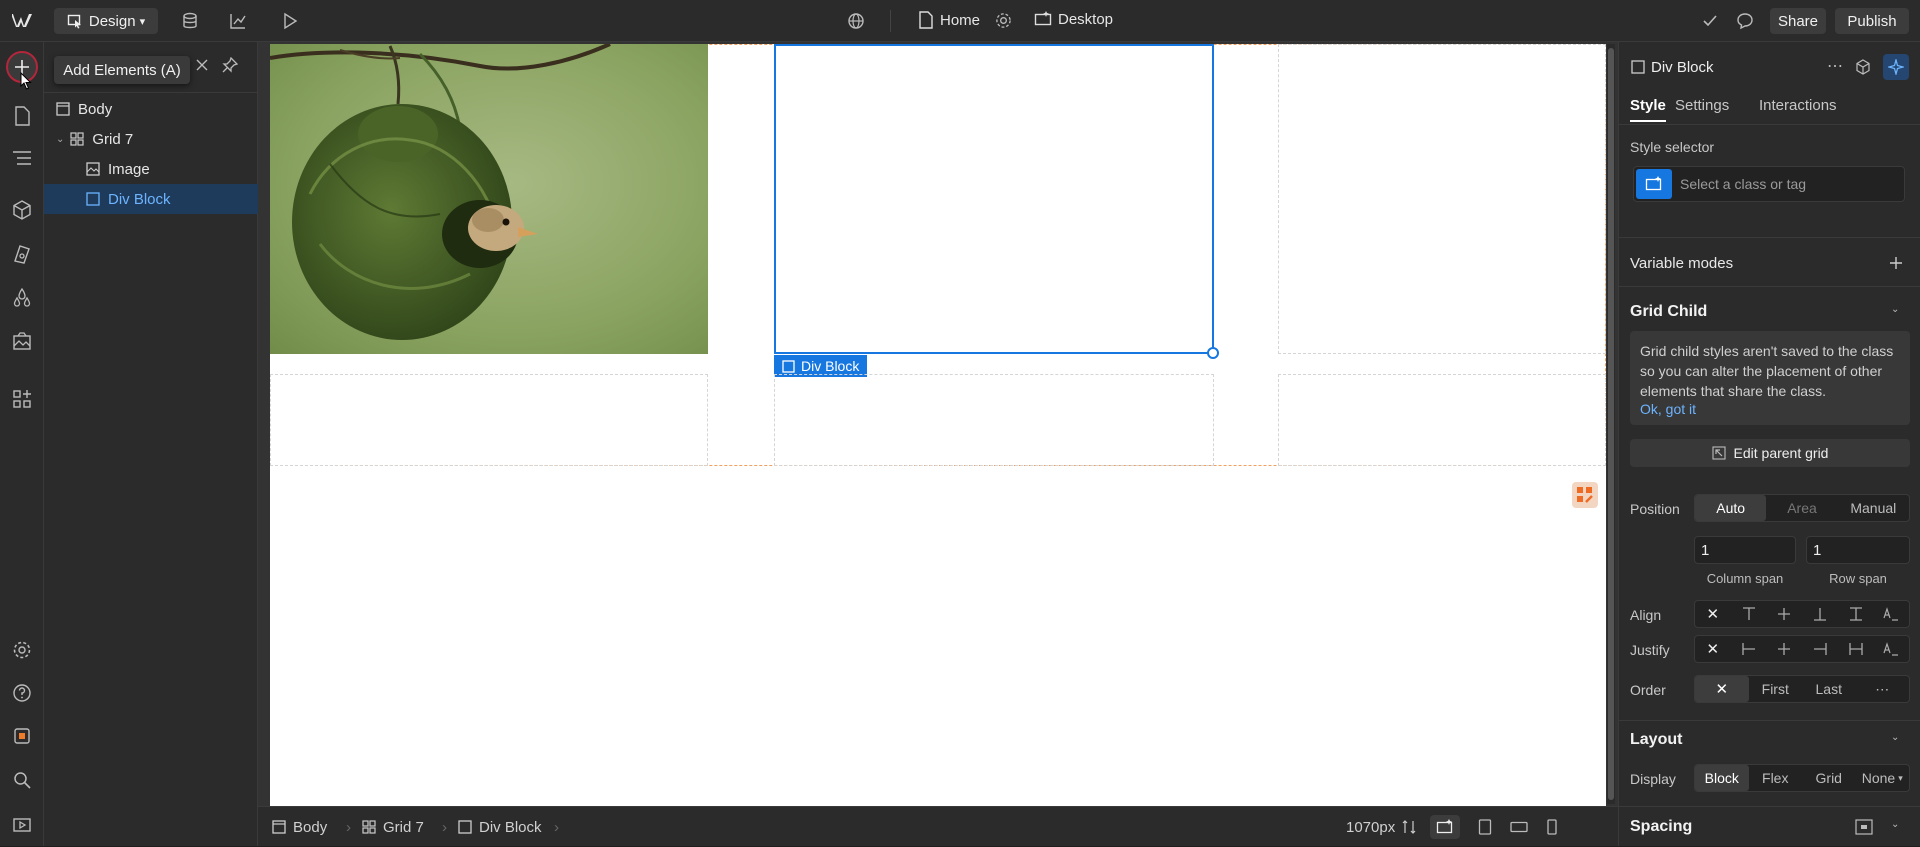 The image size is (1920, 847). I want to click on publish-button: Publish, so click(1872, 21).